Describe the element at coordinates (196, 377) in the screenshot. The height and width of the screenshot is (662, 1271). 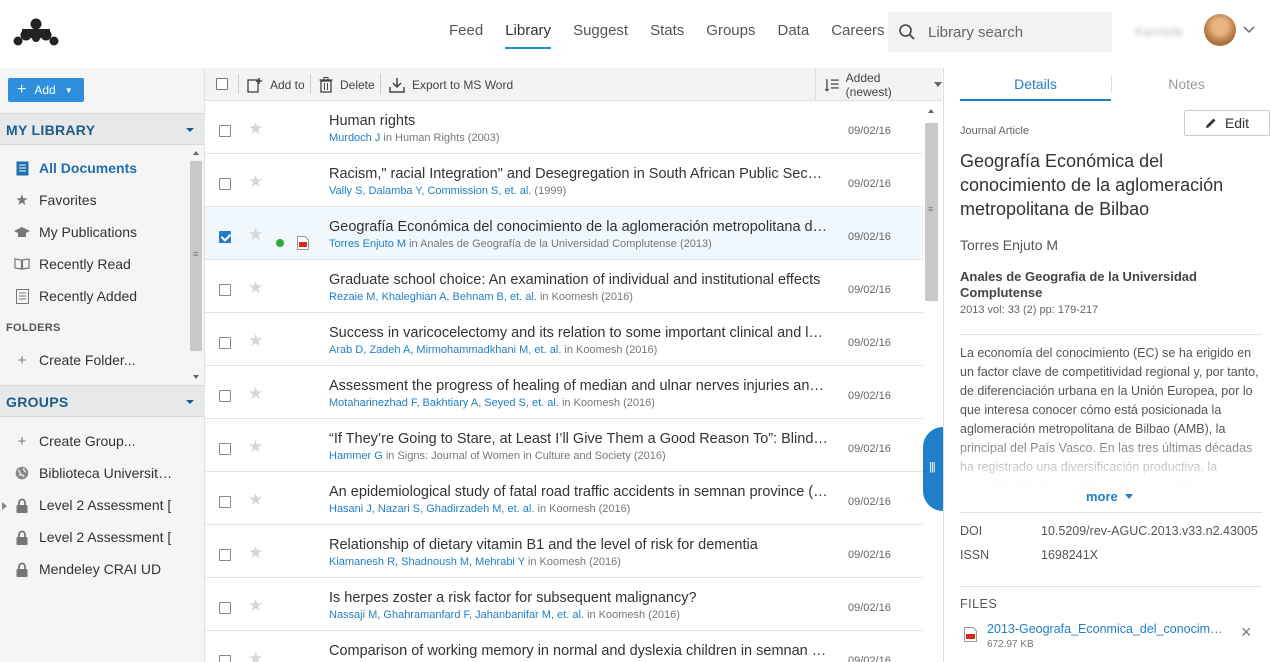
I see `scroll-down-icon` at that location.